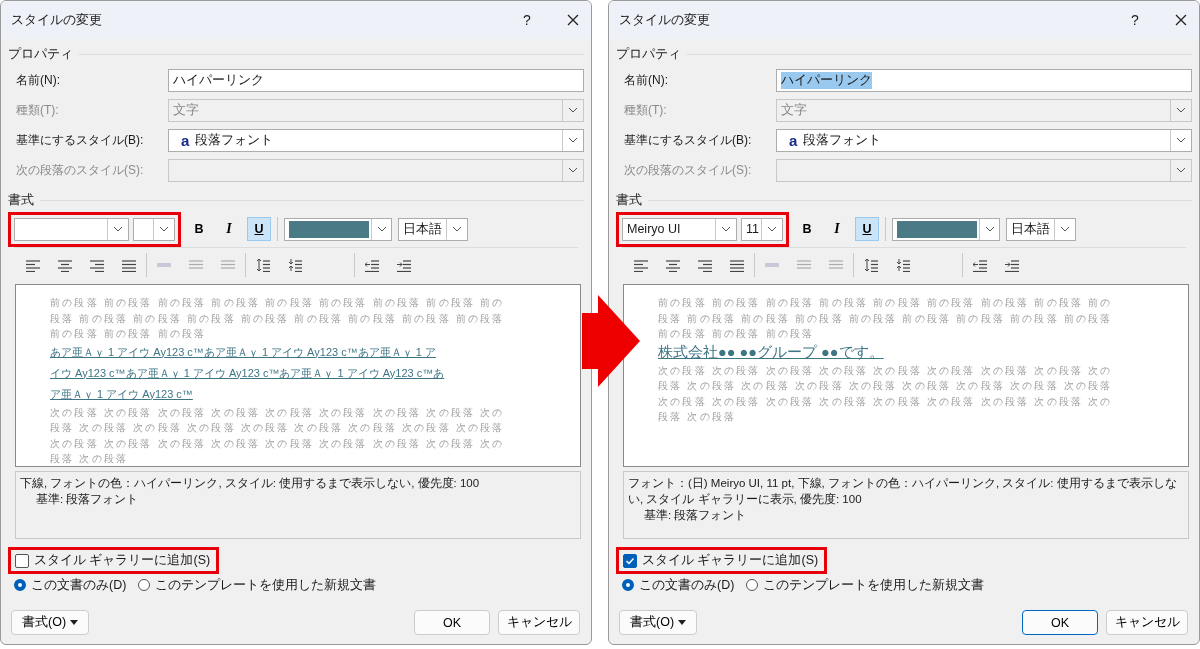  What do you see at coordinates (903, 265) in the screenshot?
I see `space-before-decrease-icon` at bounding box center [903, 265].